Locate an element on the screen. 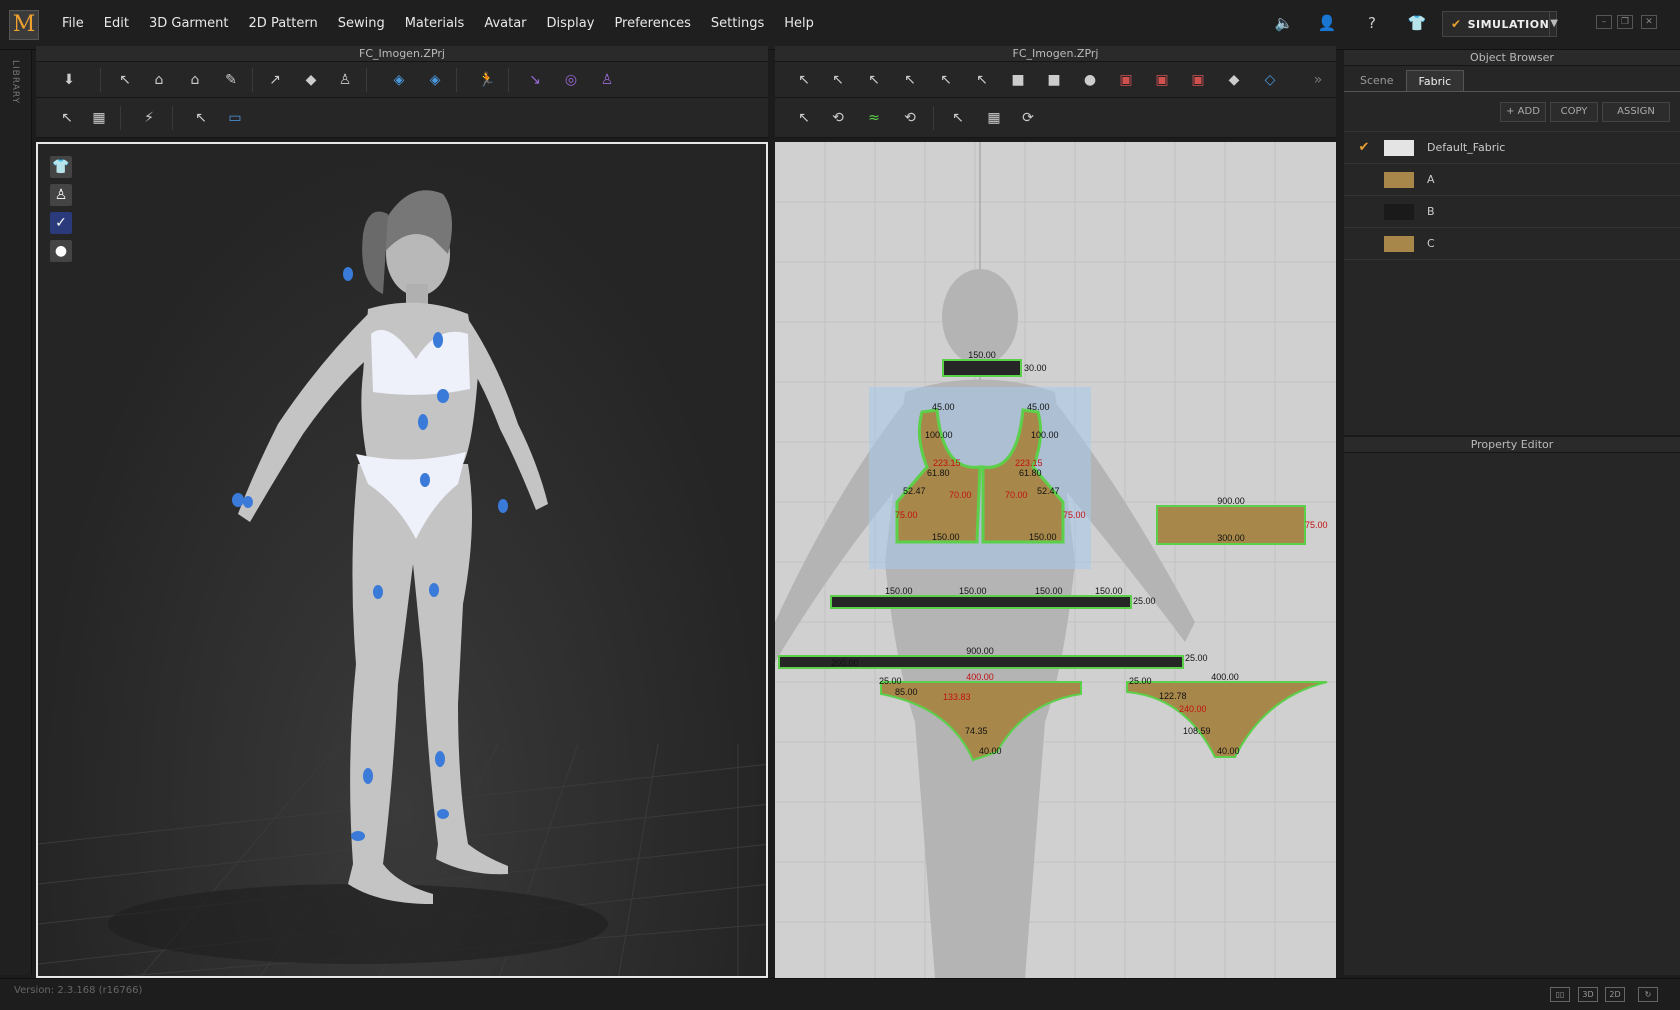 The height and width of the screenshot is (1010, 1680). internal-circle-icon: ▣ is located at coordinates (1198, 80).